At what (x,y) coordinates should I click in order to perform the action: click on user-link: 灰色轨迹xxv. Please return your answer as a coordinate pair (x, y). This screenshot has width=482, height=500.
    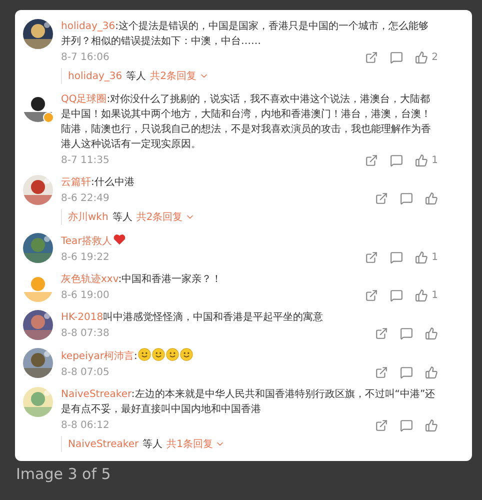
    Looking at the image, I should click on (89, 279).